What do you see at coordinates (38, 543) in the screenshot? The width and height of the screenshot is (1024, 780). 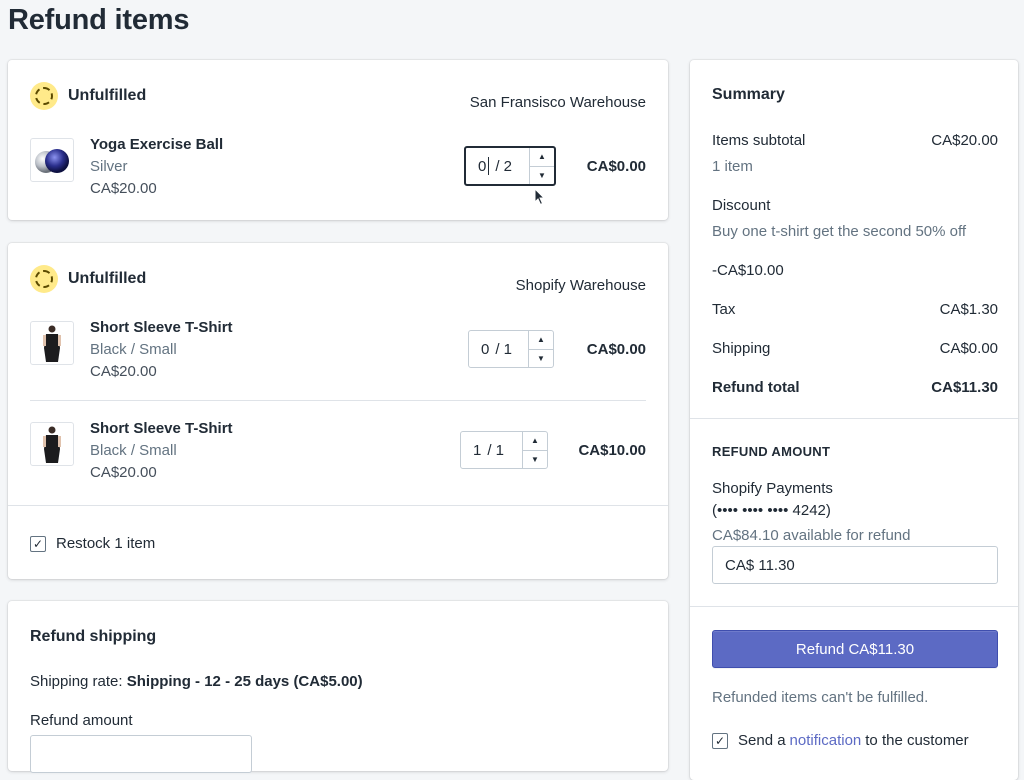 I see `restock-checkbox: ✓` at bounding box center [38, 543].